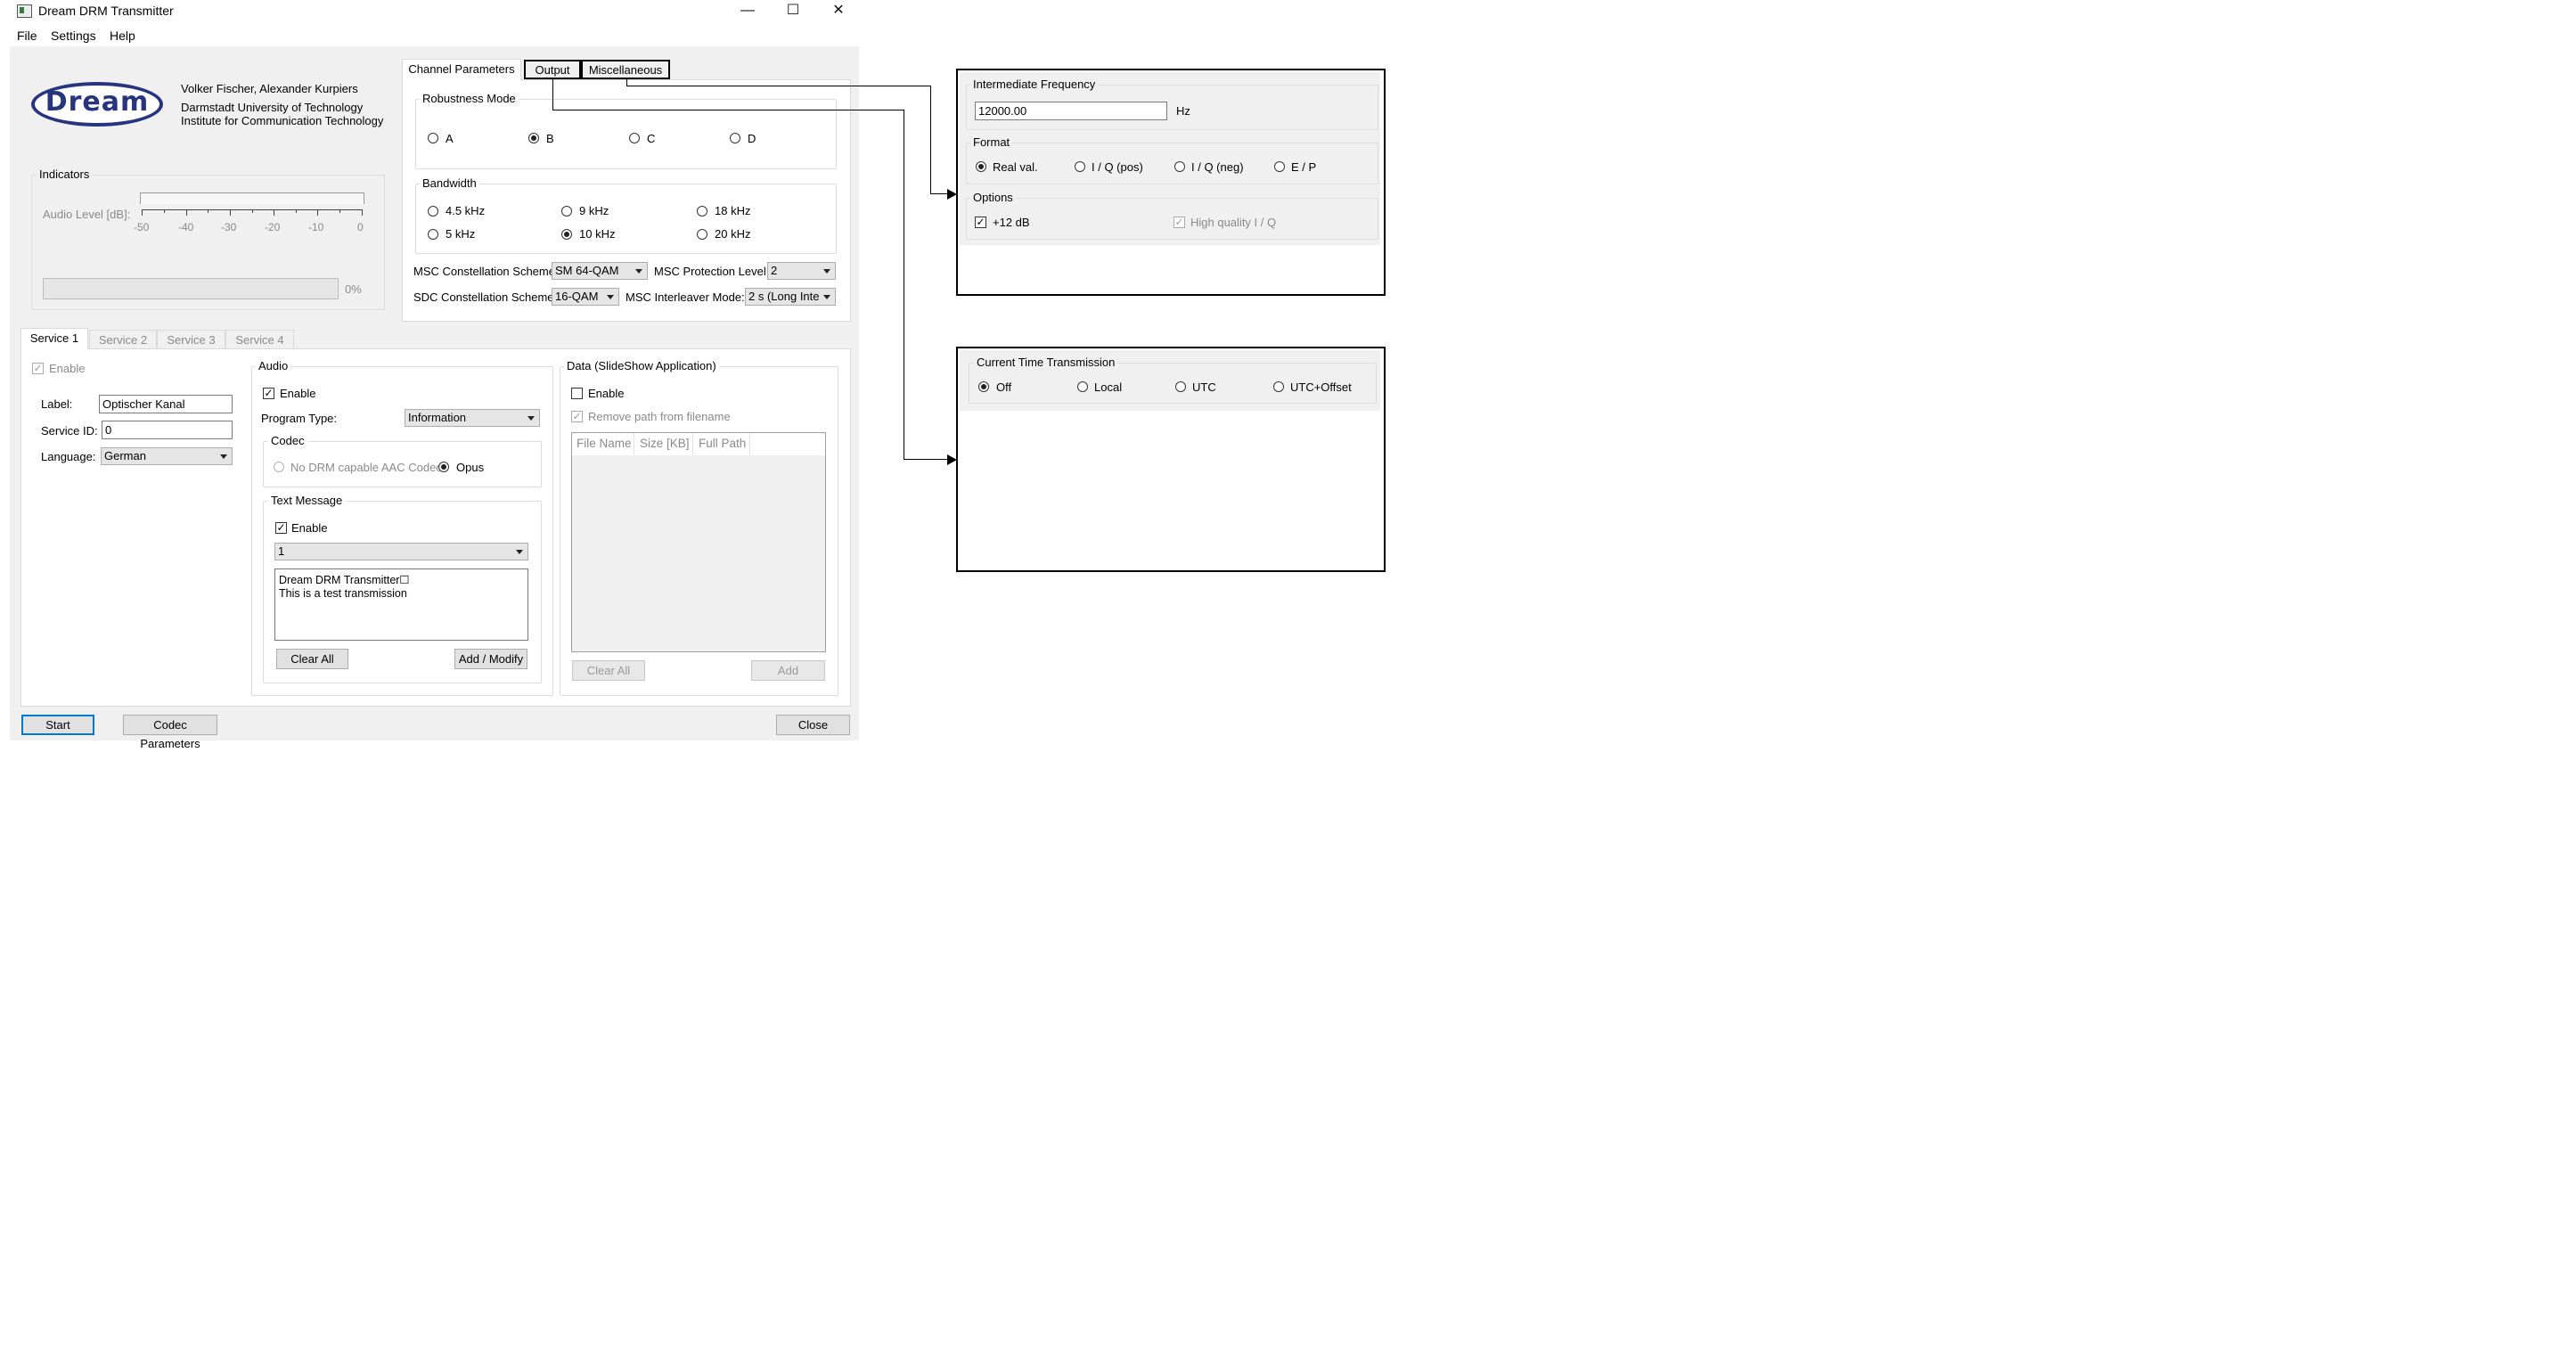 This screenshot has height=1366, width=2576. Describe the element at coordinates (991, 142) in the screenshot. I see `format-title: Format` at that location.